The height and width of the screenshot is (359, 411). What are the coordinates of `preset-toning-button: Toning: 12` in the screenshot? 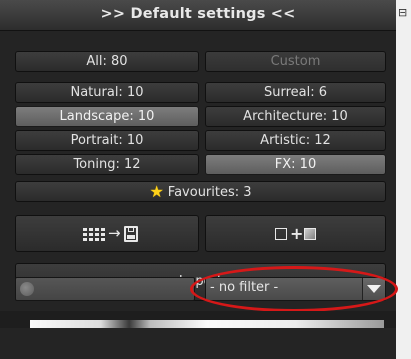 It's located at (107, 164).